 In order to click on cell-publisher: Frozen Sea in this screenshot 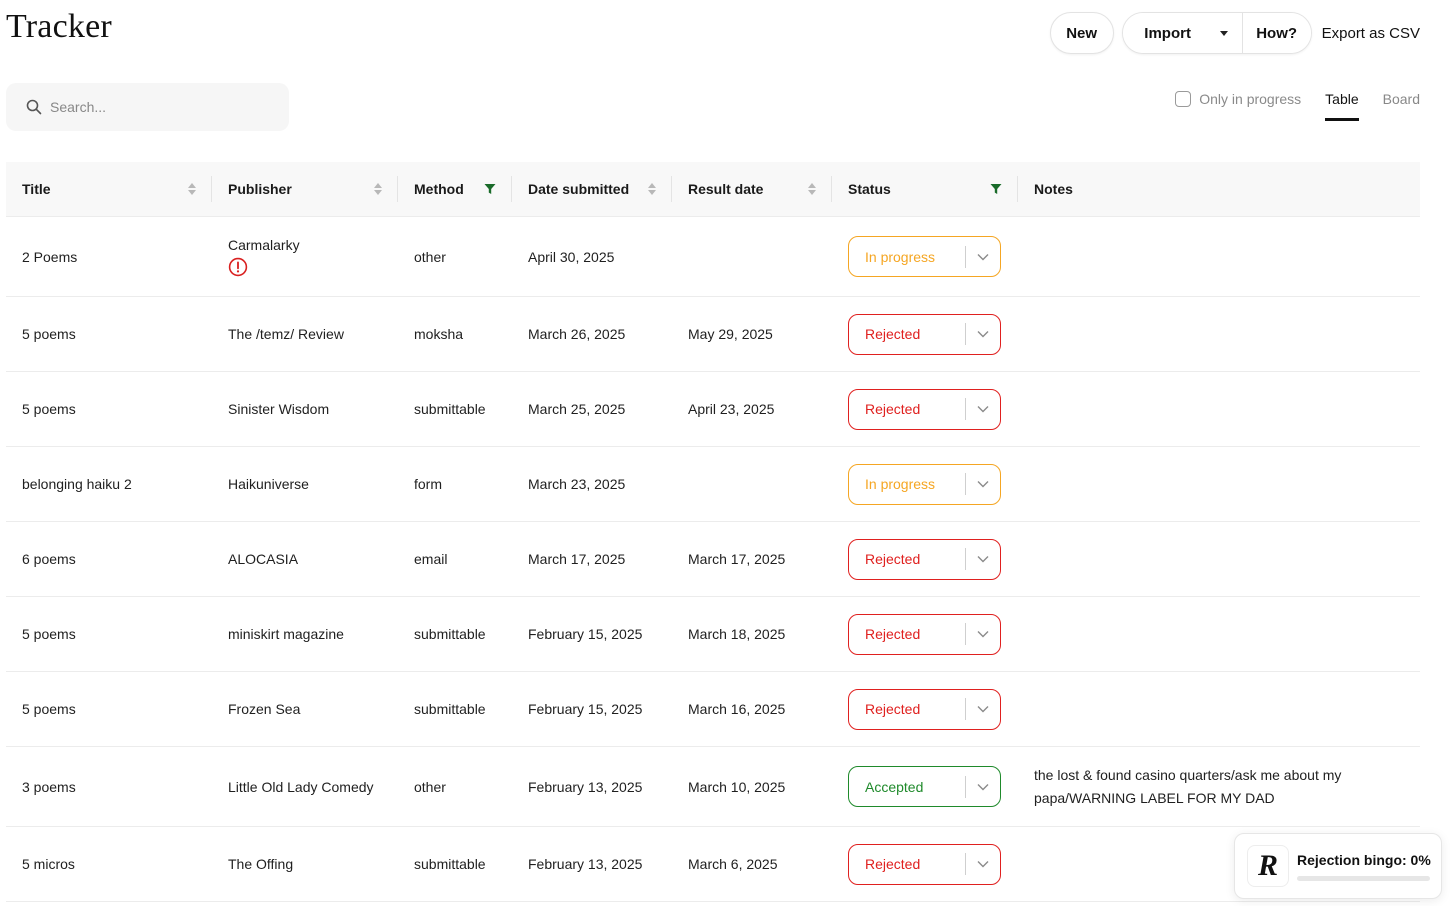, I will do `click(264, 709)`.